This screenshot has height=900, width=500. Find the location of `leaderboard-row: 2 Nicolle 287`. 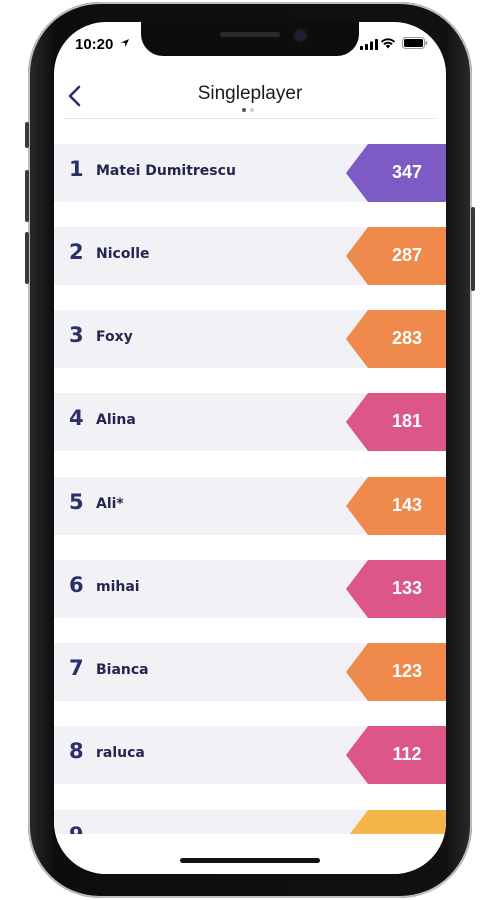

leaderboard-row: 2 Nicolle 287 is located at coordinates (250, 256).